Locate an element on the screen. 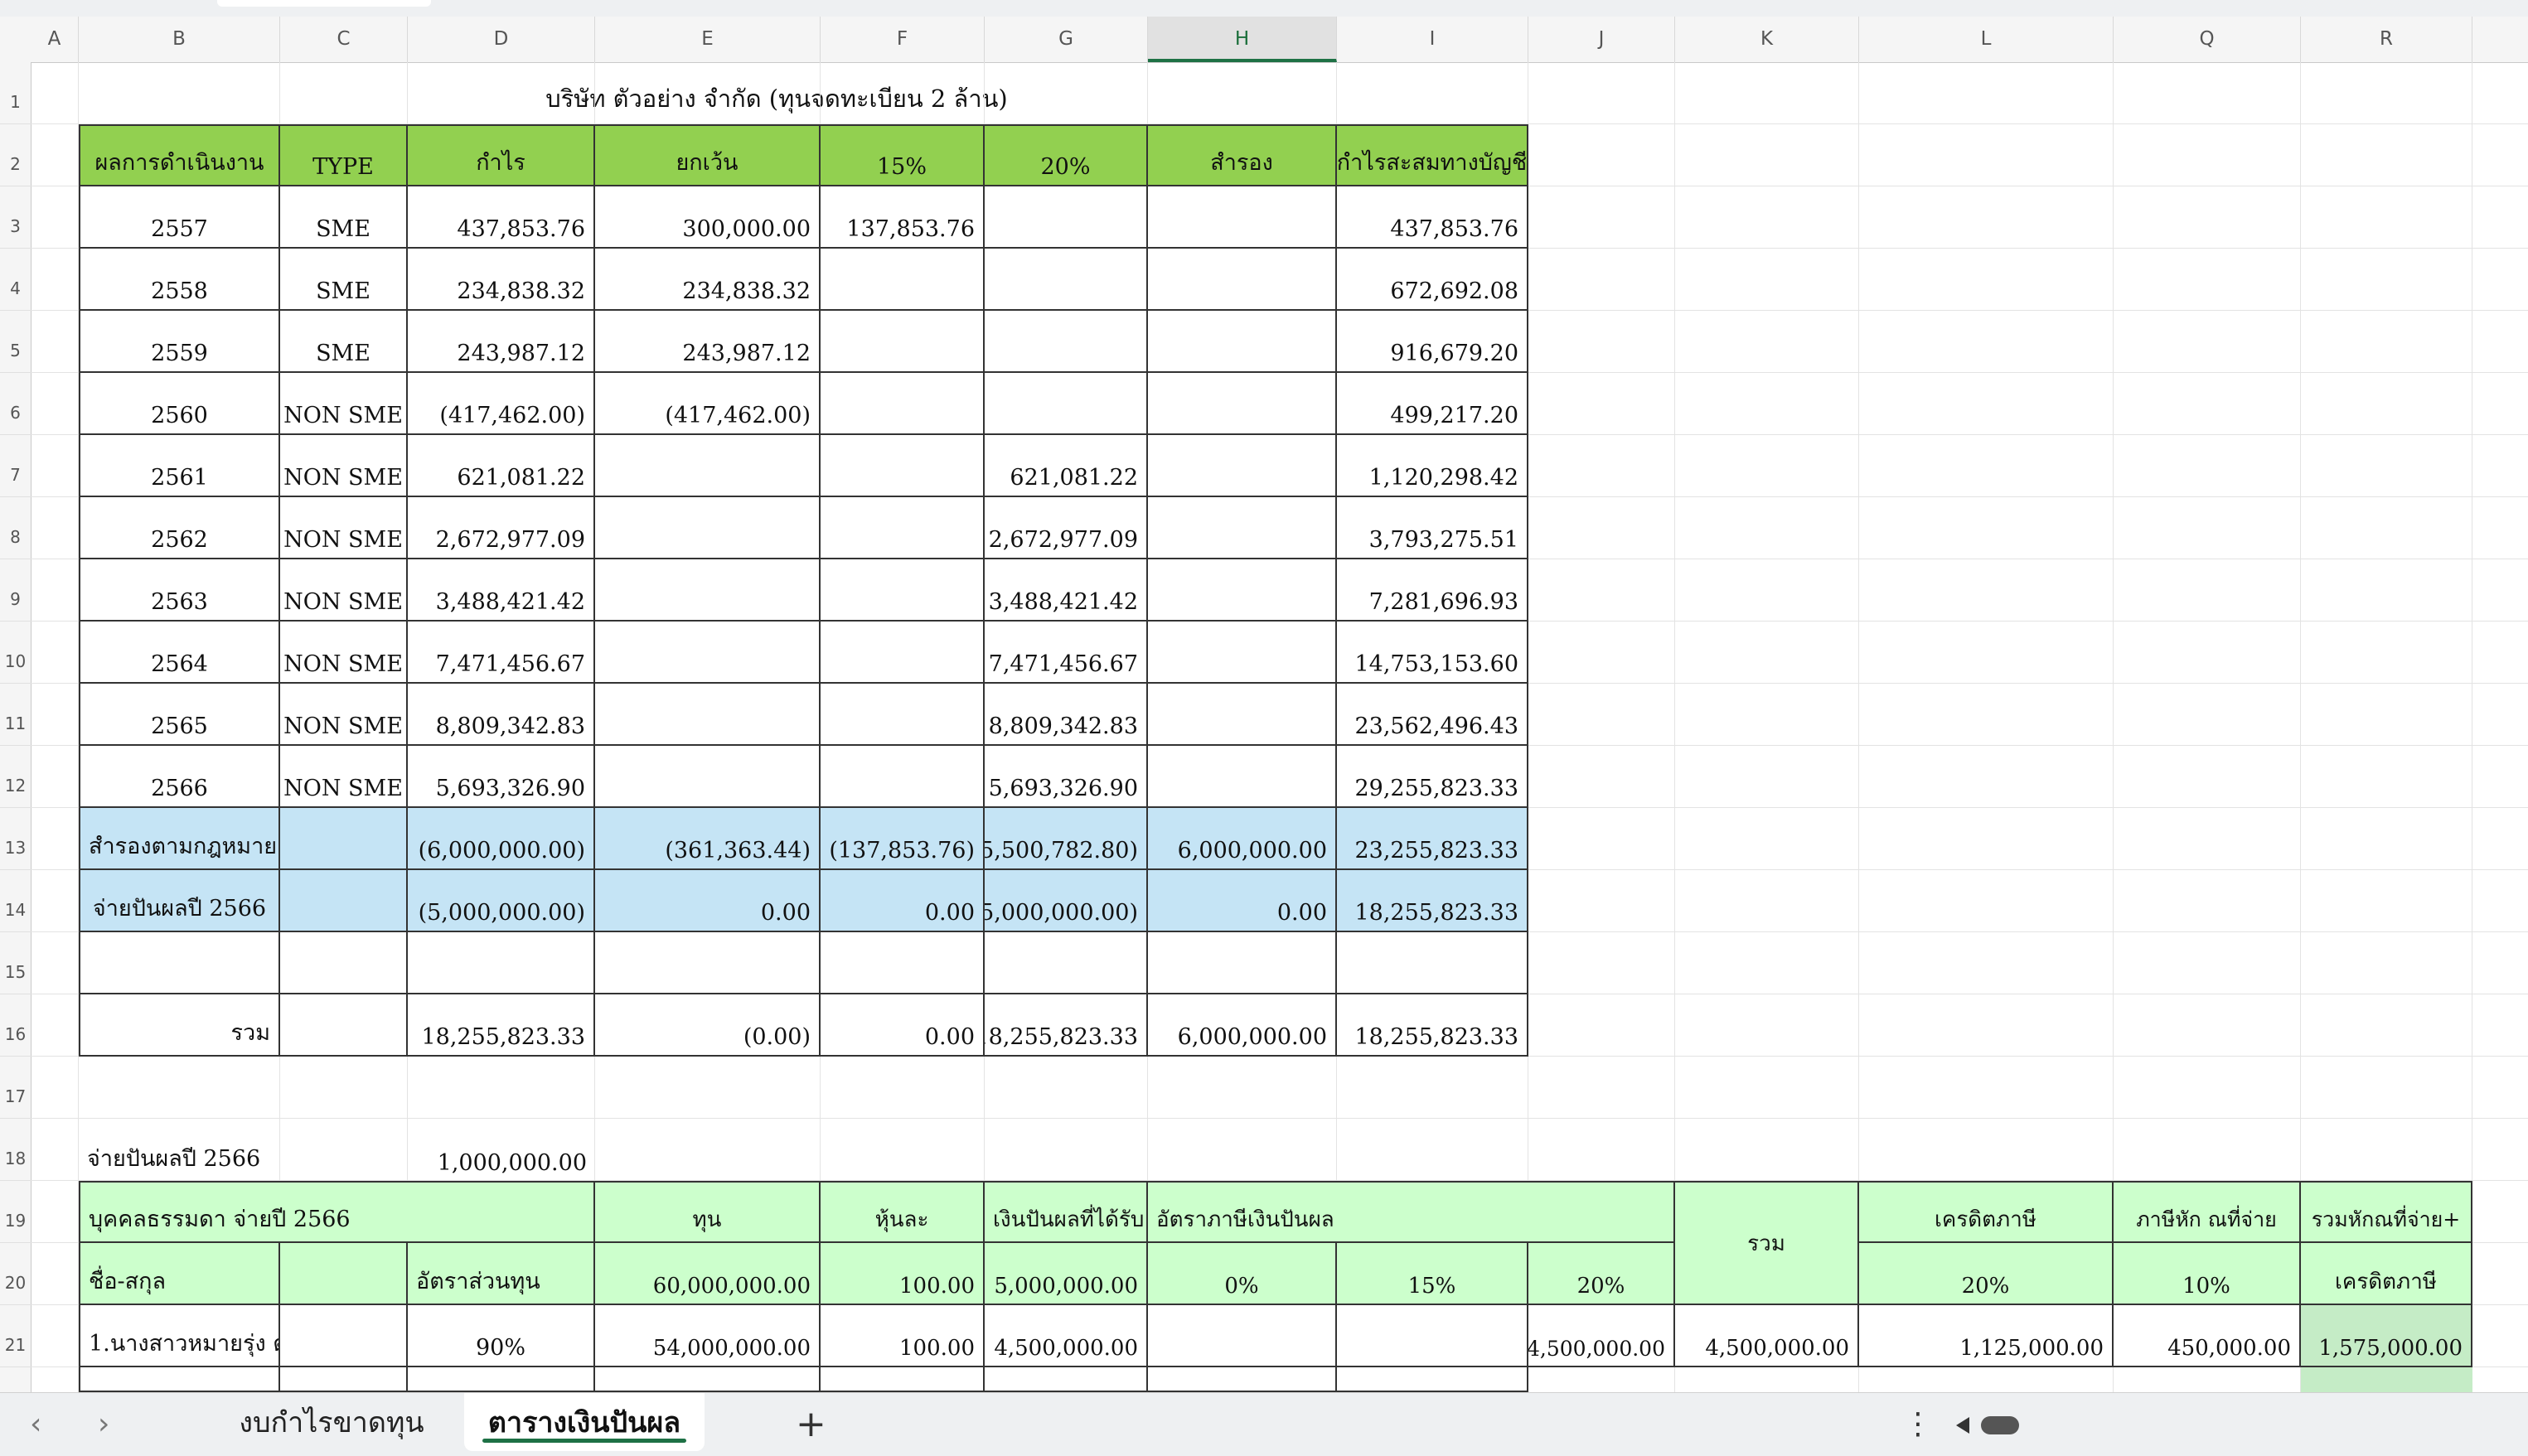 The image size is (2528, 1456). table2-capital-header: ทุน is located at coordinates (708, 1212).